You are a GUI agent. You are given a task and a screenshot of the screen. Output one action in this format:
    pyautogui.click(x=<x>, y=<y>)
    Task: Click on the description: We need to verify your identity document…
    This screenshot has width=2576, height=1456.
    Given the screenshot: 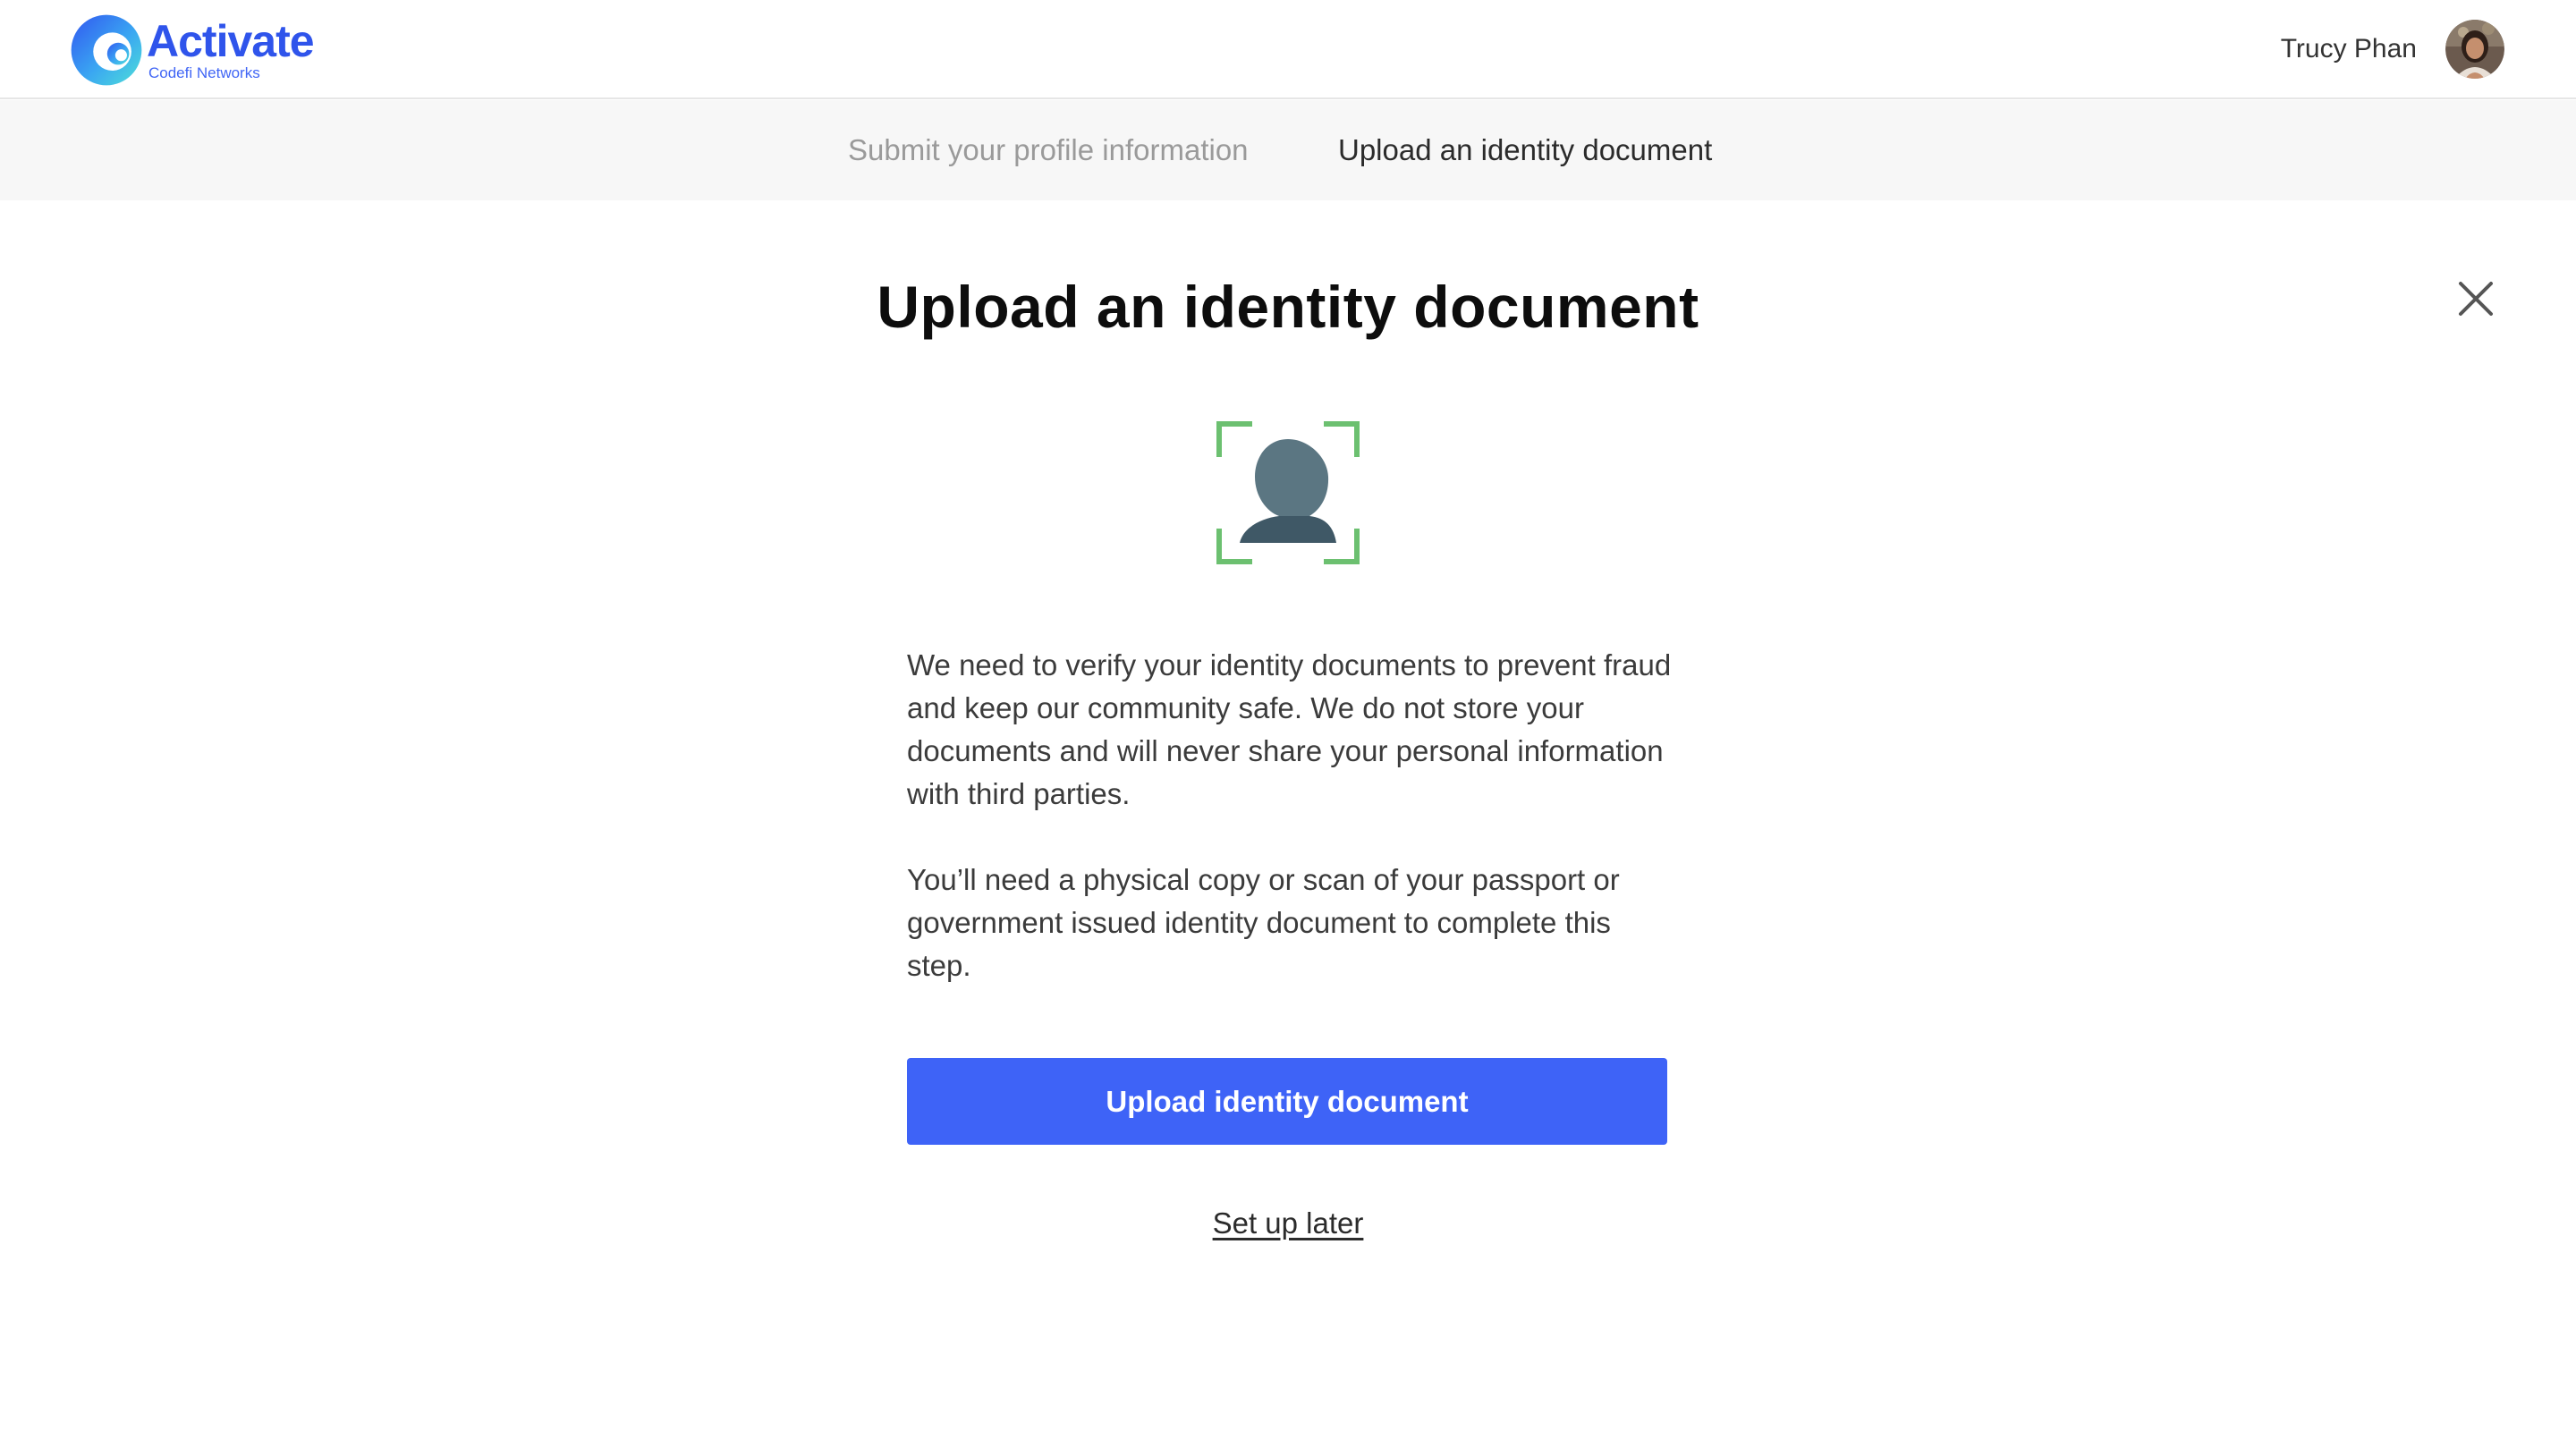 What is the action you would take?
    pyautogui.click(x=1291, y=815)
    